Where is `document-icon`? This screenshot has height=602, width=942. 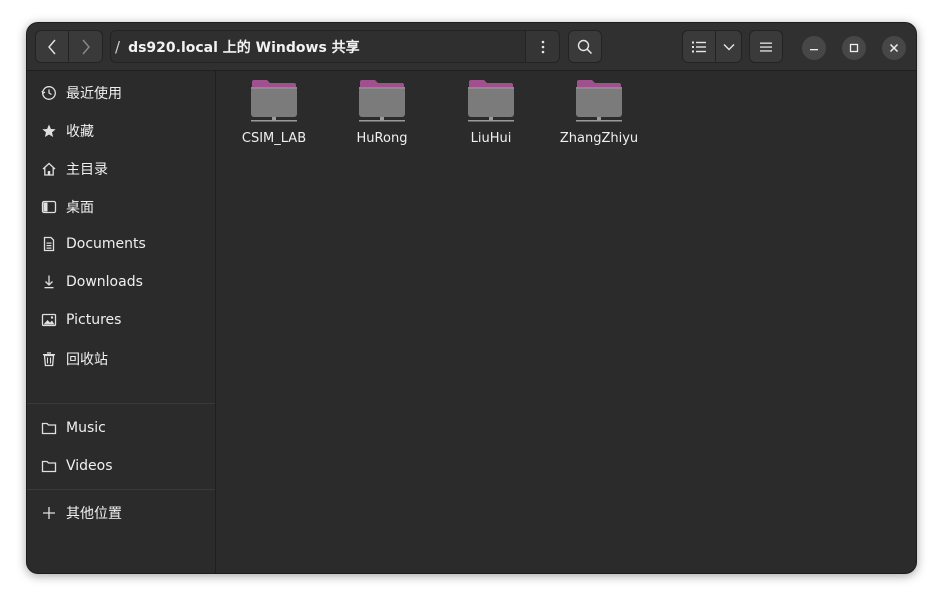
document-icon is located at coordinates (49, 244).